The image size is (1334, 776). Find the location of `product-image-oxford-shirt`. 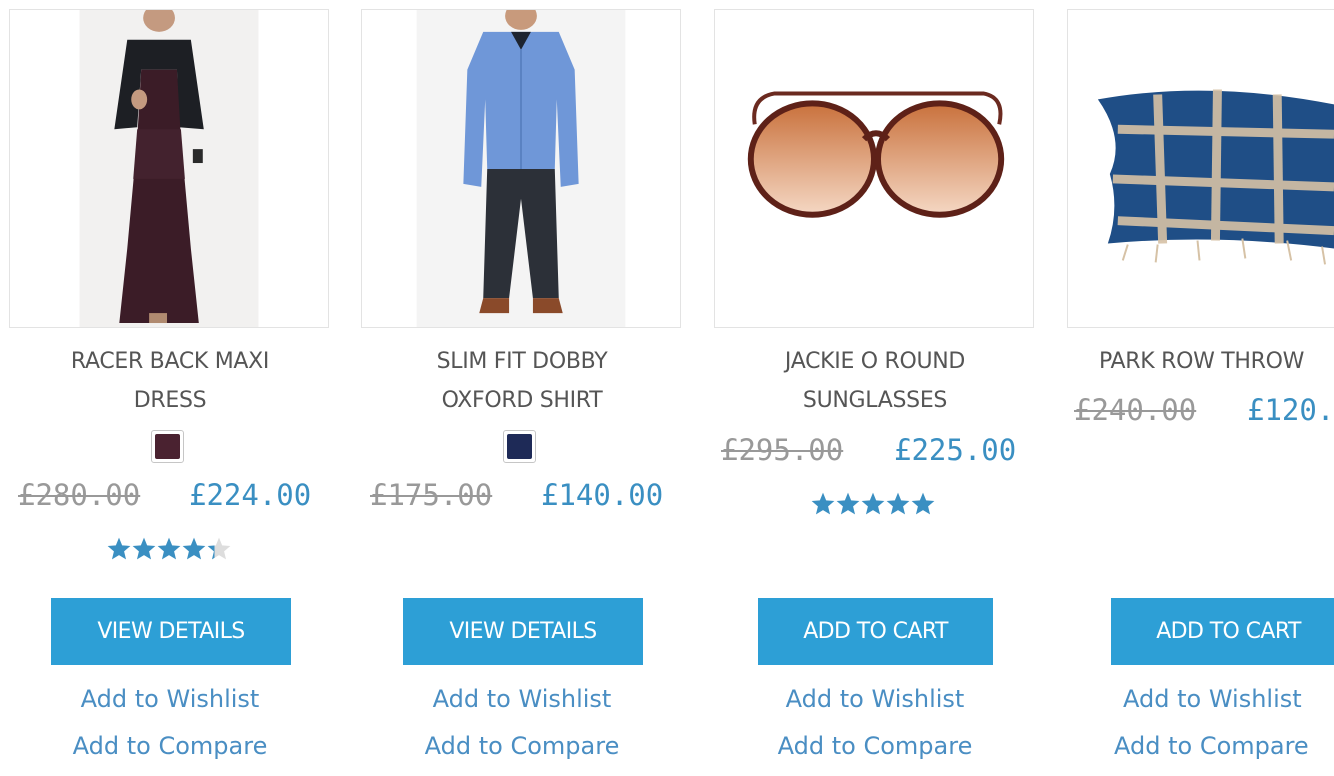

product-image-oxford-shirt is located at coordinates (521, 168).